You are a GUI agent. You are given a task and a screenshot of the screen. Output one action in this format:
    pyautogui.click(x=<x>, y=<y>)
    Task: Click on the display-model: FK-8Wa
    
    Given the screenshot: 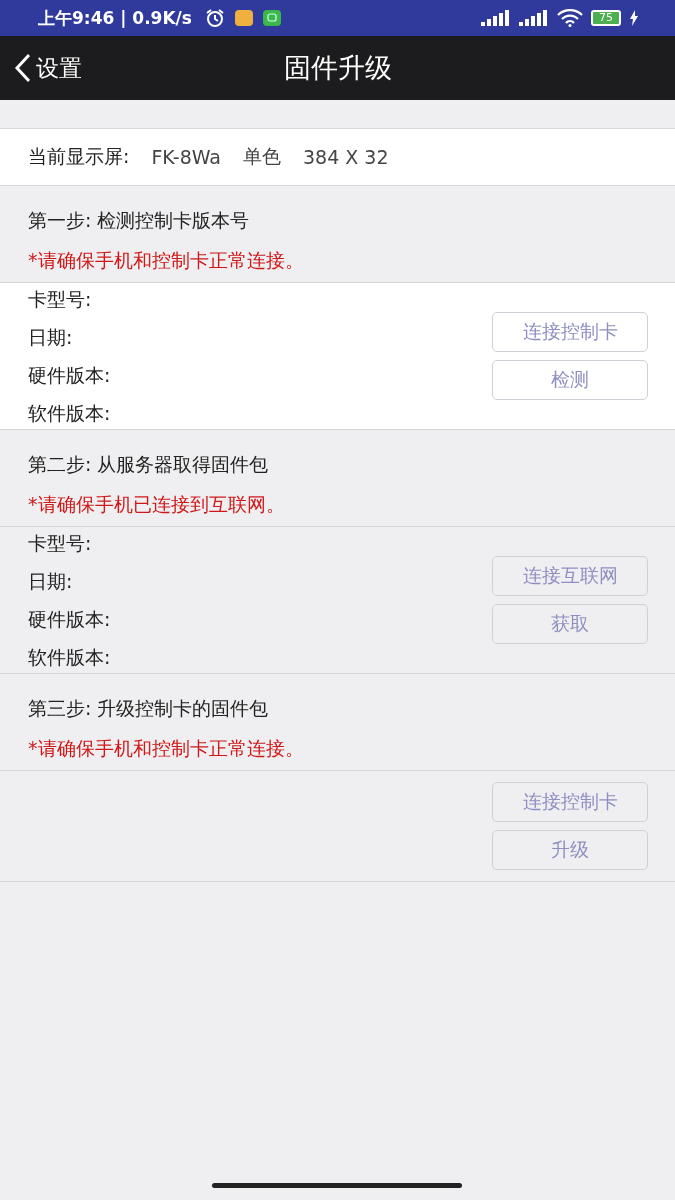 What is the action you would take?
    pyautogui.click(x=186, y=157)
    